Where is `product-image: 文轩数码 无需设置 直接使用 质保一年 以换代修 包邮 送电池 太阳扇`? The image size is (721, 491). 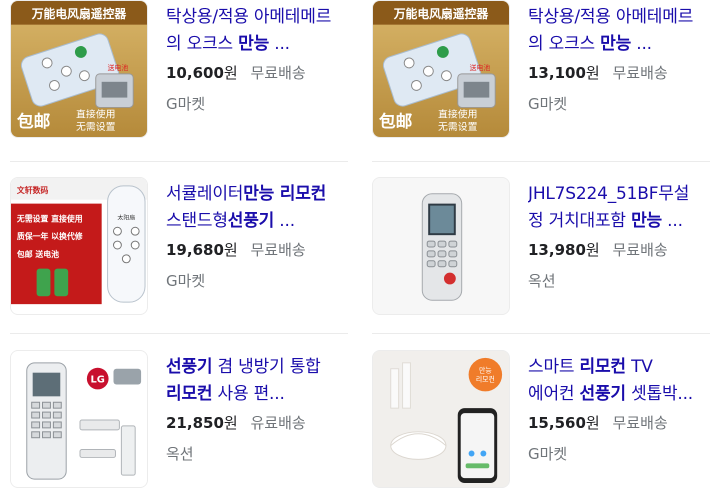 product-image: 文轩数码 无需设置 直接使用 质保一年 以换代修 包邮 送电池 太阳扇 is located at coordinates (79, 246).